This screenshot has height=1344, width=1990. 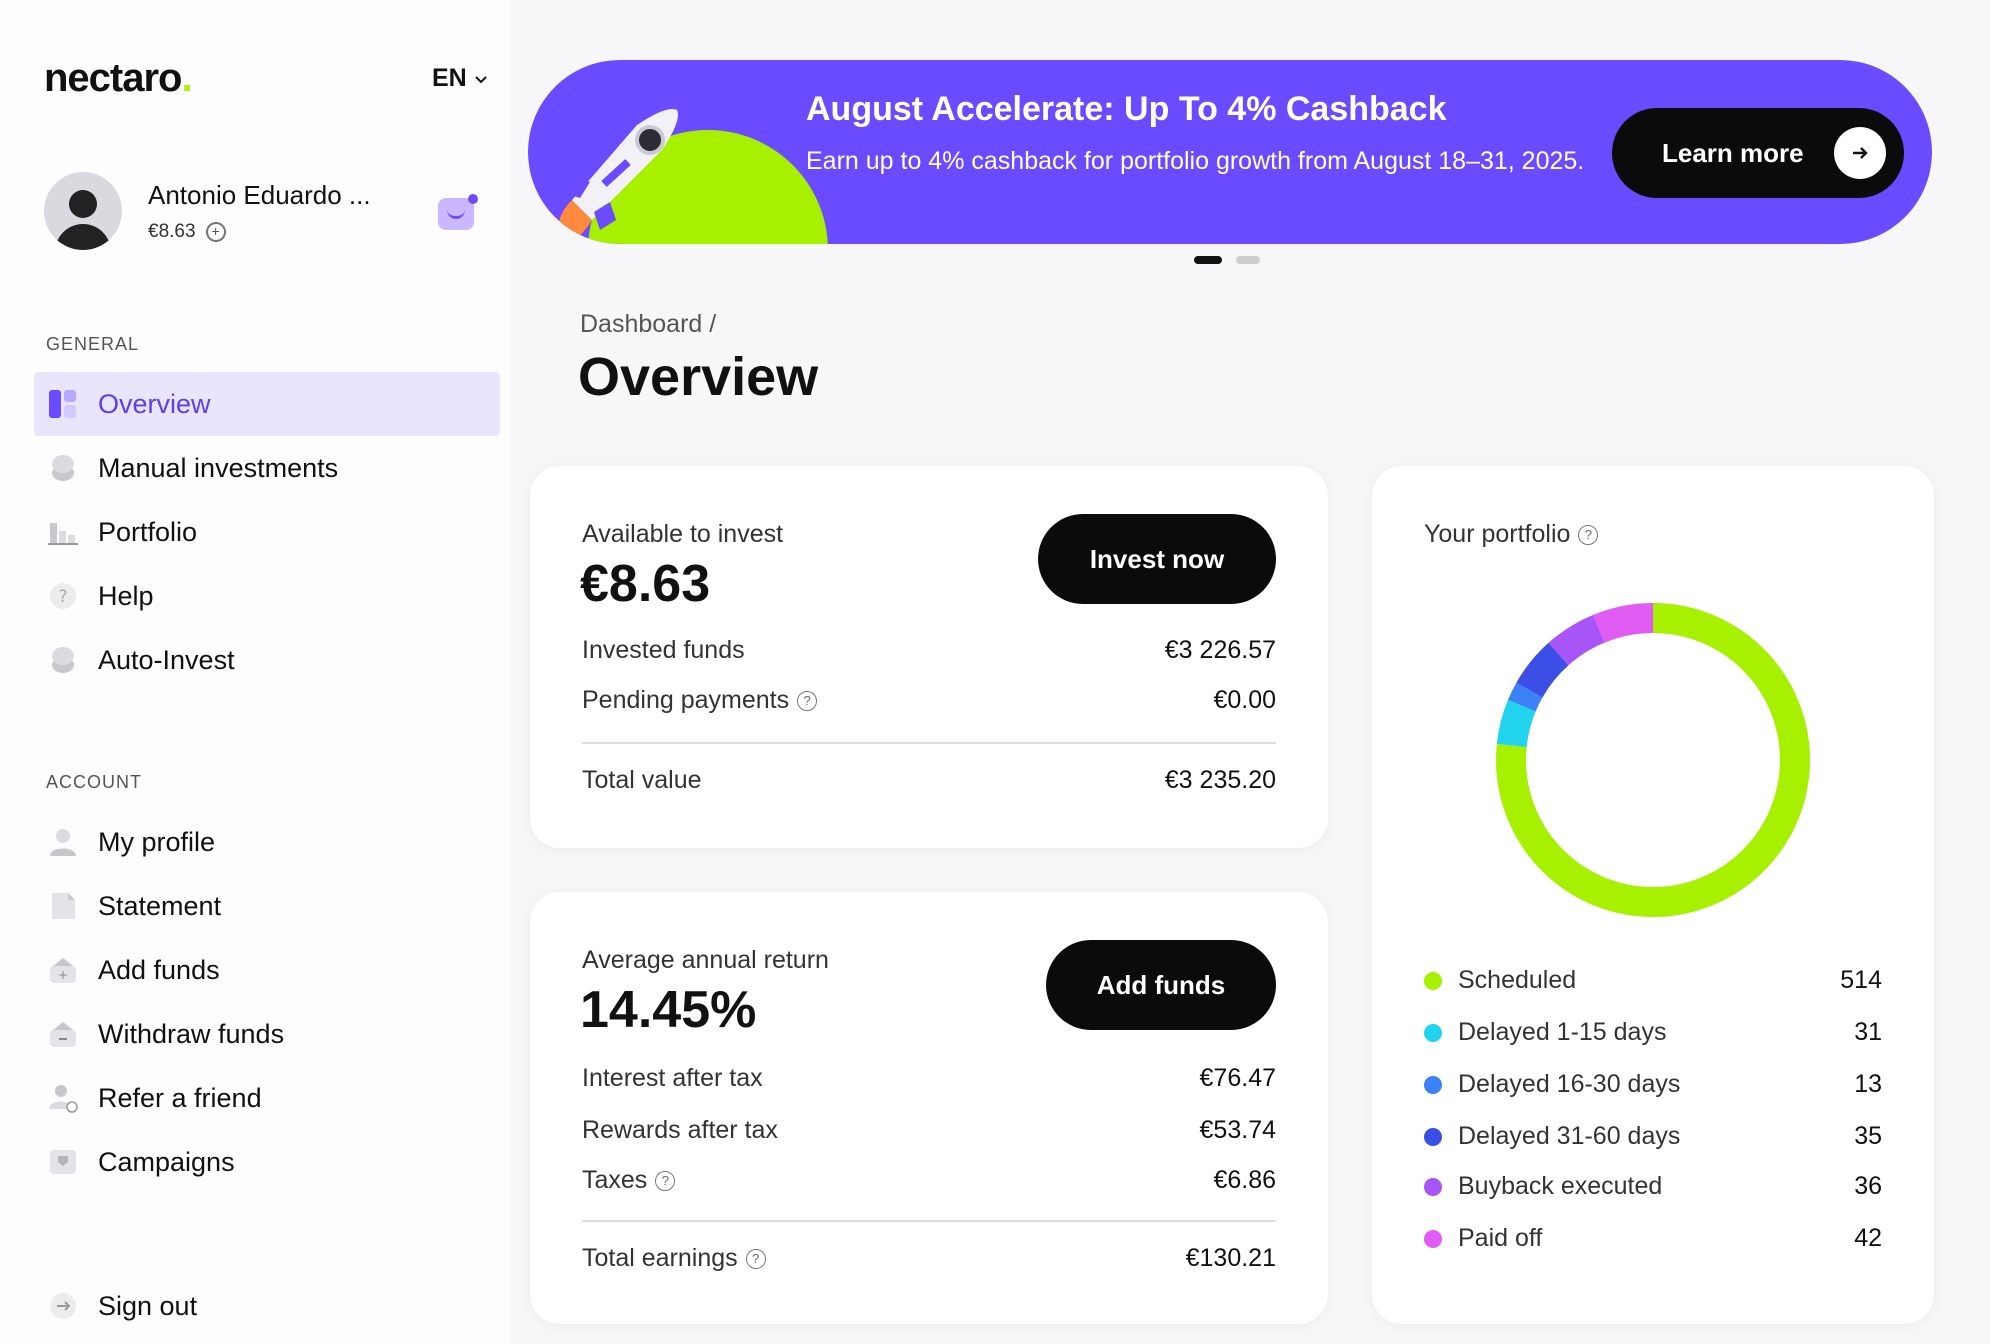 What do you see at coordinates (267, 660) in the screenshot?
I see `sidebar-item-auto-invest: Auto-Invest` at bounding box center [267, 660].